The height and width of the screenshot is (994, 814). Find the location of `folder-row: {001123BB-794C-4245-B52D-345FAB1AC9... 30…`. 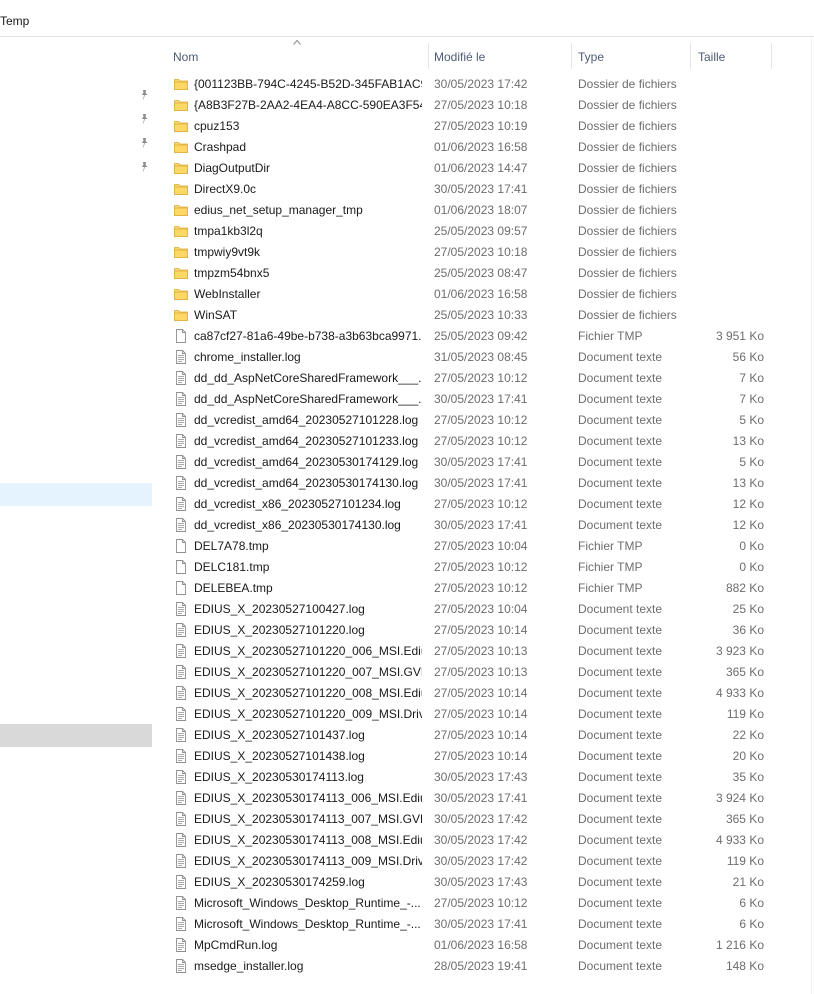

folder-row: {001123BB-794C-4245-B52D-345FAB1AC9... 30… is located at coordinates (483, 84).